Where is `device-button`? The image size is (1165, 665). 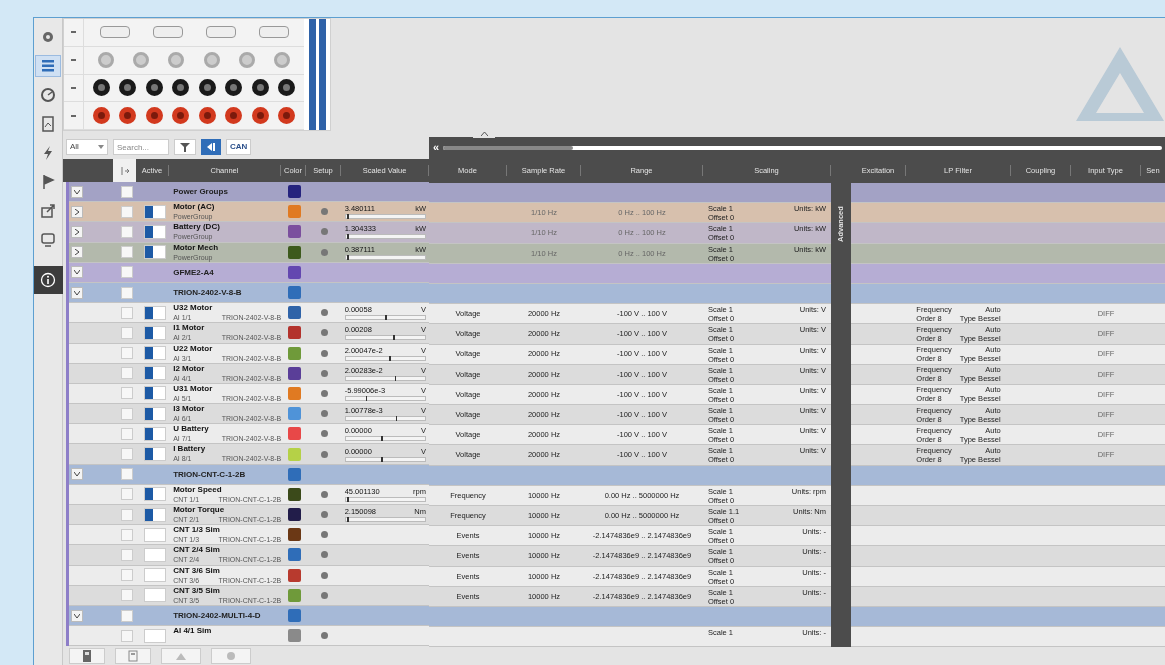 device-button is located at coordinates (133, 656).